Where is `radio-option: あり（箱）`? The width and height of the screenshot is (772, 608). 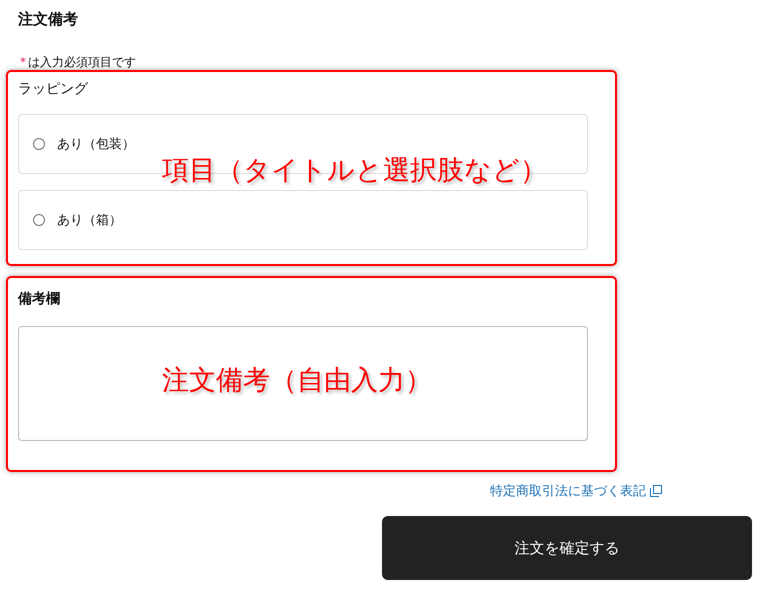
radio-option: あり（箱） is located at coordinates (303, 220).